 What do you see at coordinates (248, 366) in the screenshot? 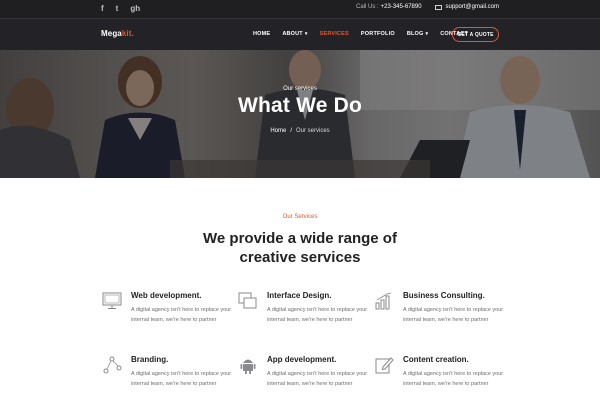
I see `android-icon` at bounding box center [248, 366].